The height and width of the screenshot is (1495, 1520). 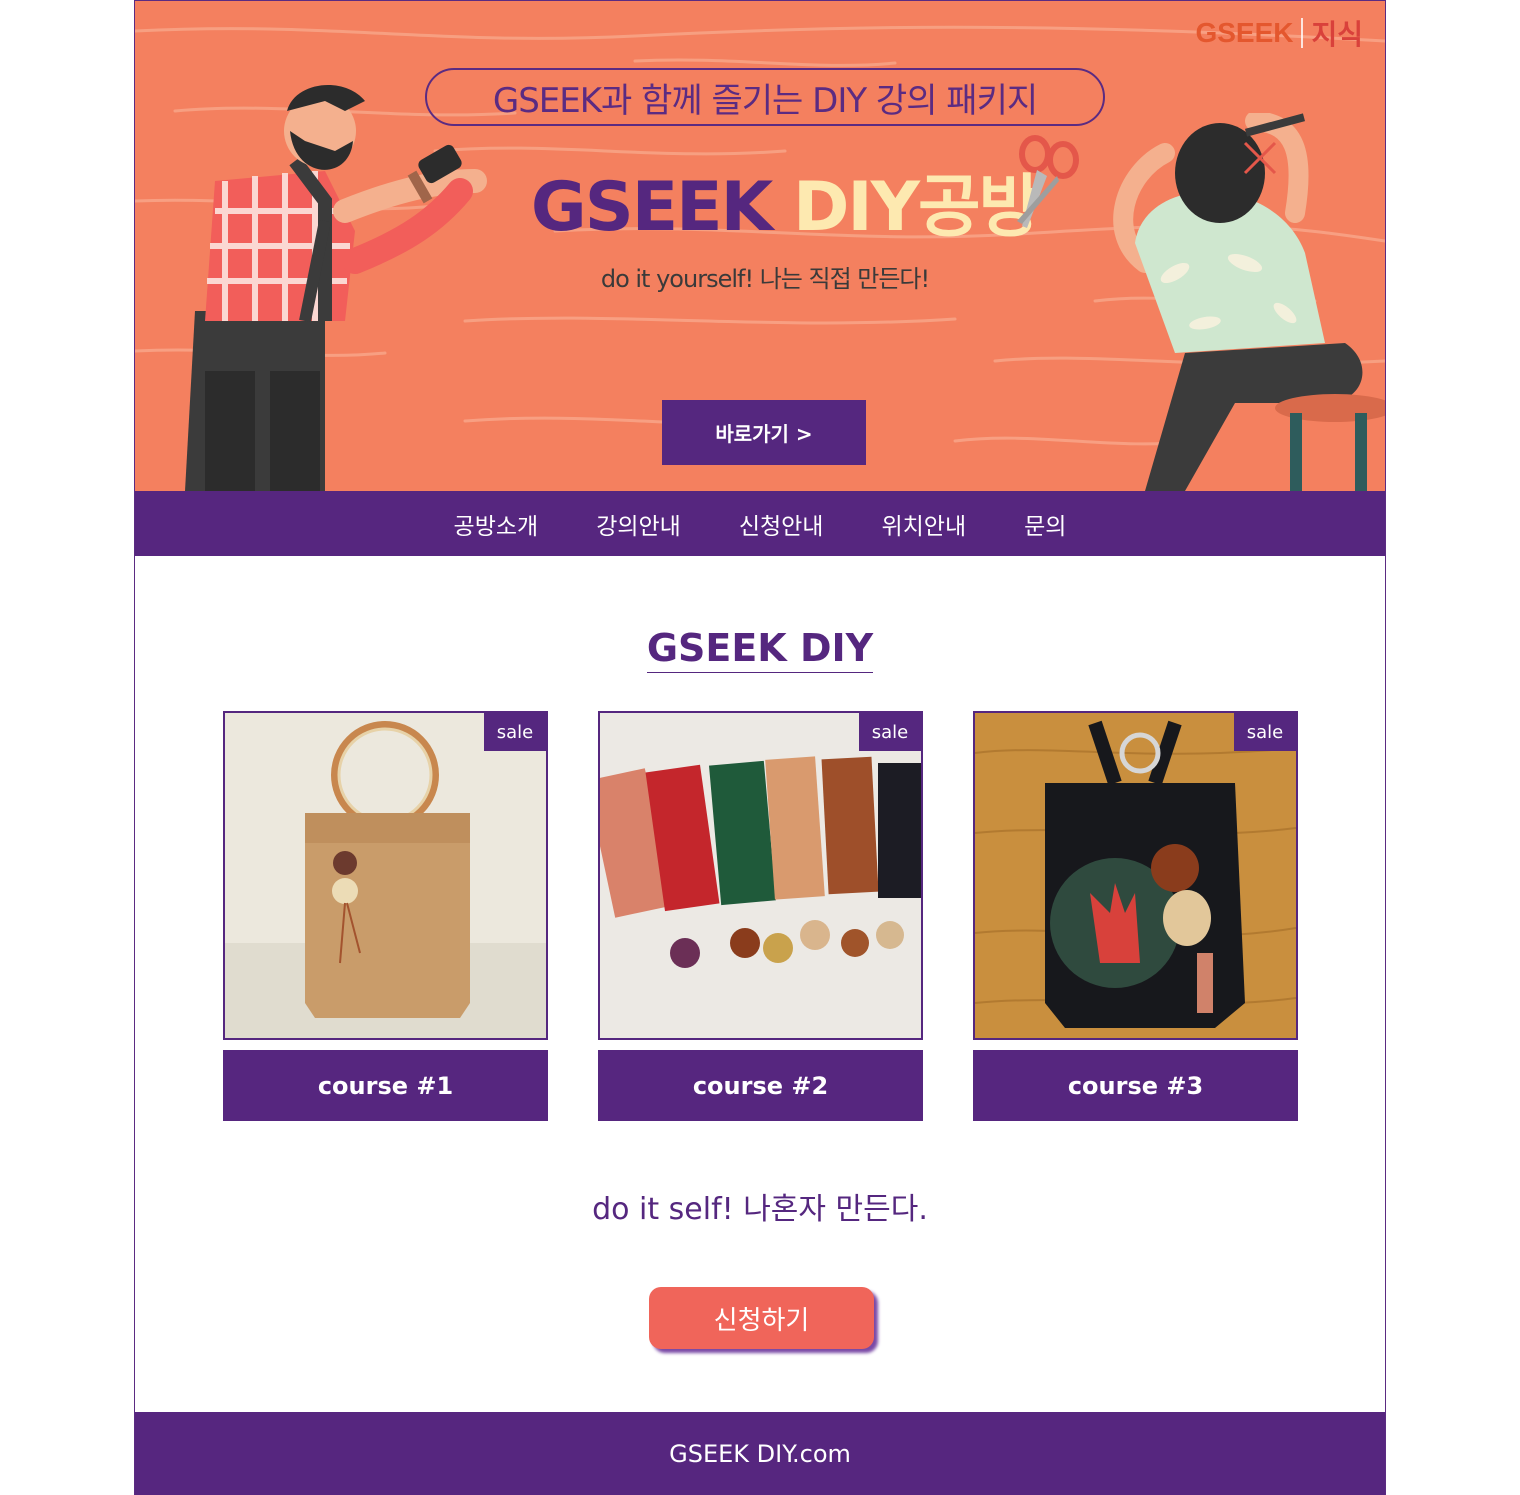 I want to click on main-nav: 공방소개 강의안내 신청안내 위치안내 문의, so click(x=760, y=523).